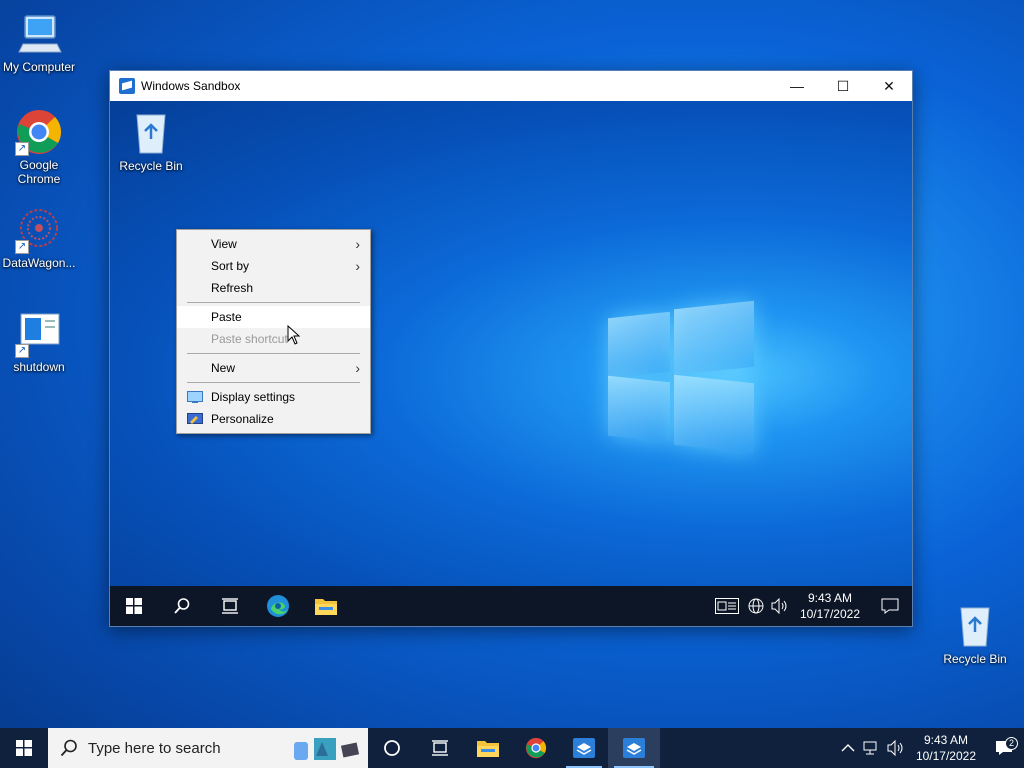  I want to click on sandbox-start-button, so click(134, 606).